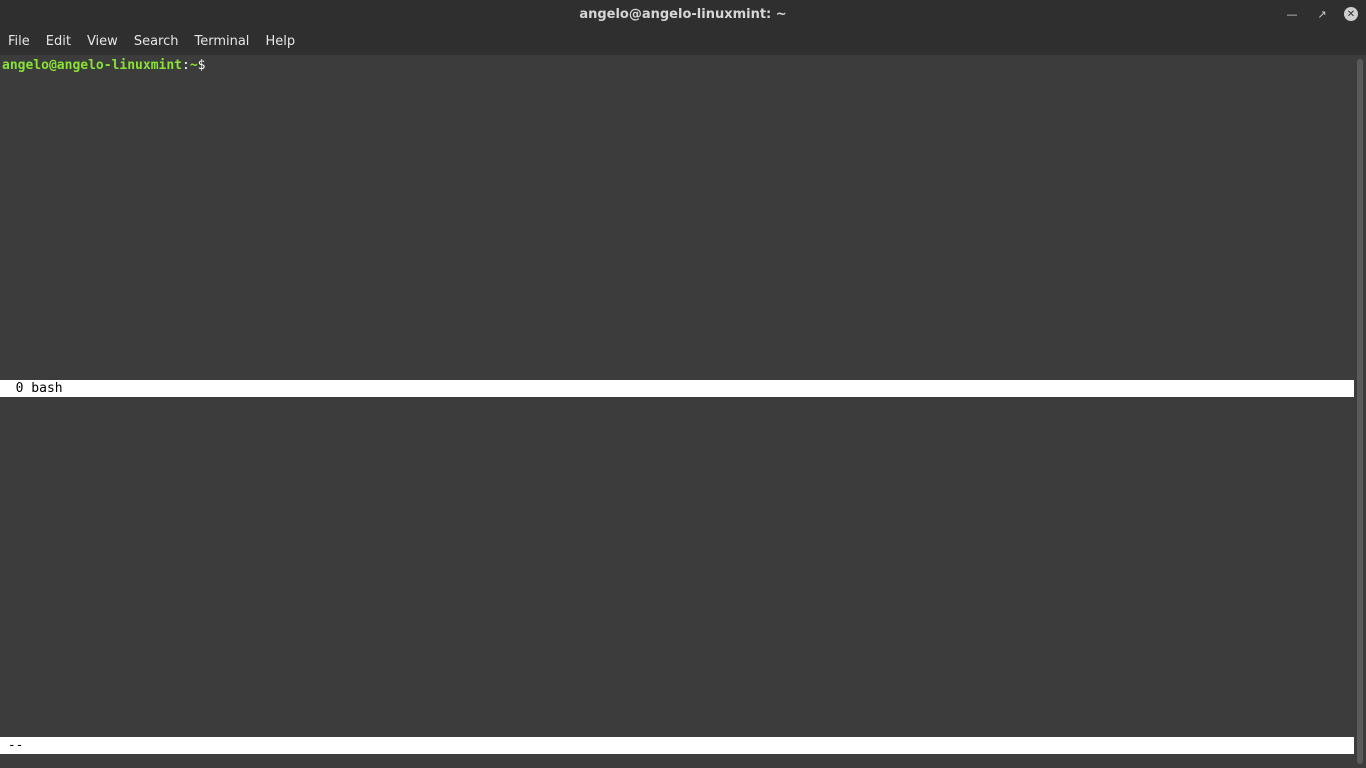  Describe the element at coordinates (58, 41) in the screenshot. I see `menu-edit: Edit` at that location.